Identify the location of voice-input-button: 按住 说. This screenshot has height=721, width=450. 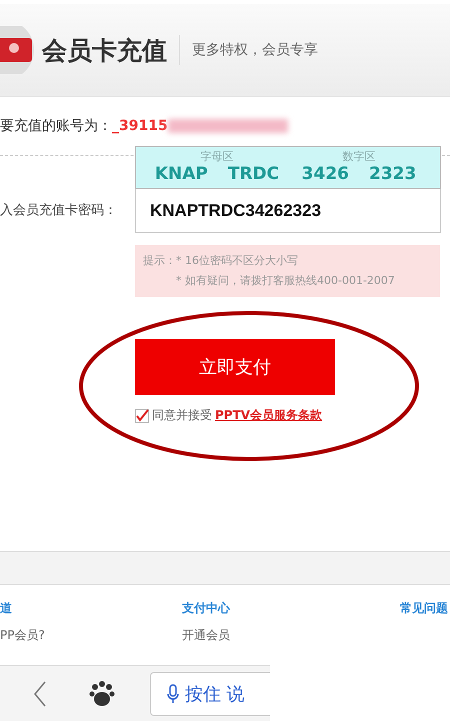
(210, 694).